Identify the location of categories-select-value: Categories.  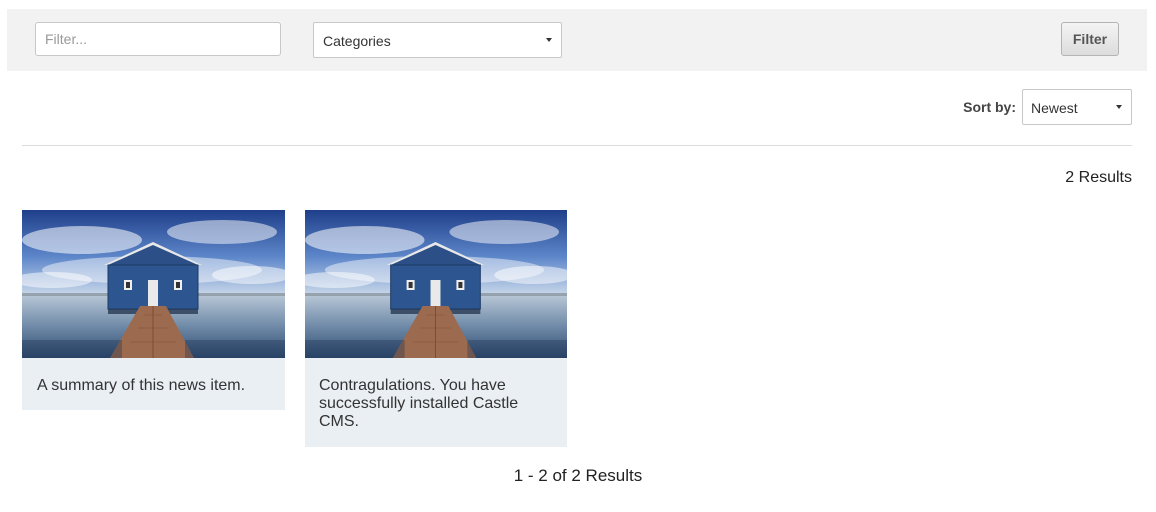
(357, 41).